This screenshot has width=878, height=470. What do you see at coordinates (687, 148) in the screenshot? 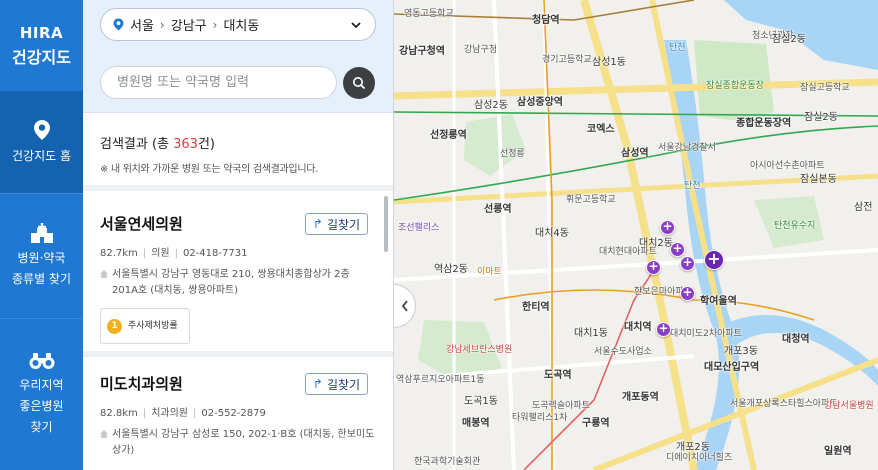
I see `map-label: 서울강남경찰서` at bounding box center [687, 148].